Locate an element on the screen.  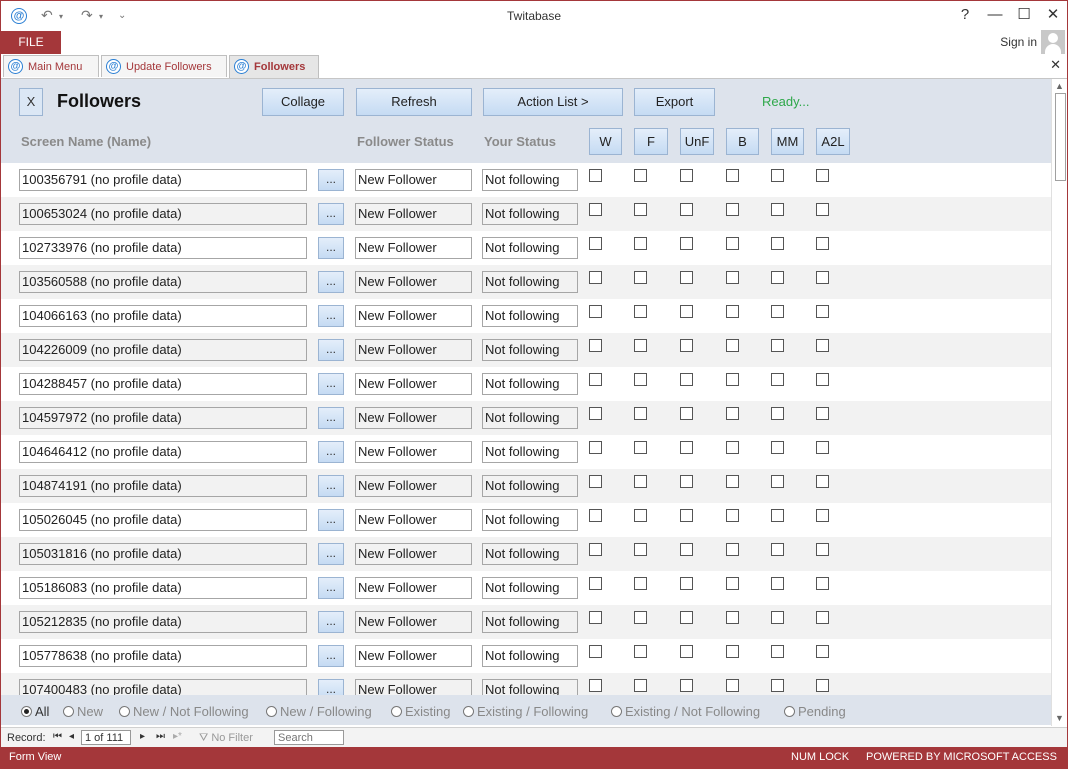
scroll-thumb is located at coordinates (1060, 137).